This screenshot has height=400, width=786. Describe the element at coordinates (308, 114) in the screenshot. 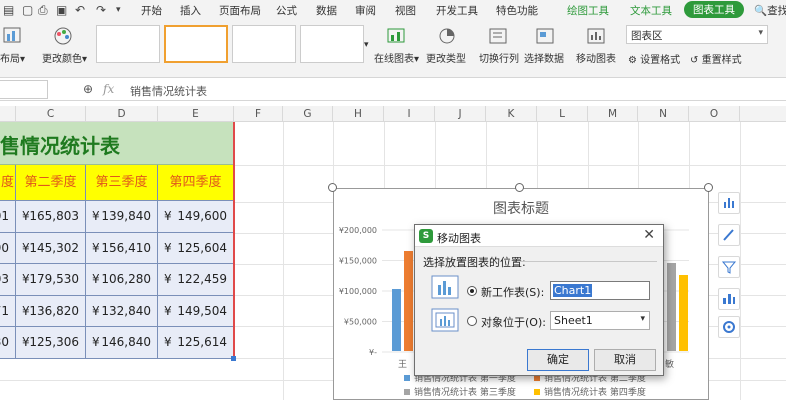

I see `column-header-g: G` at that location.